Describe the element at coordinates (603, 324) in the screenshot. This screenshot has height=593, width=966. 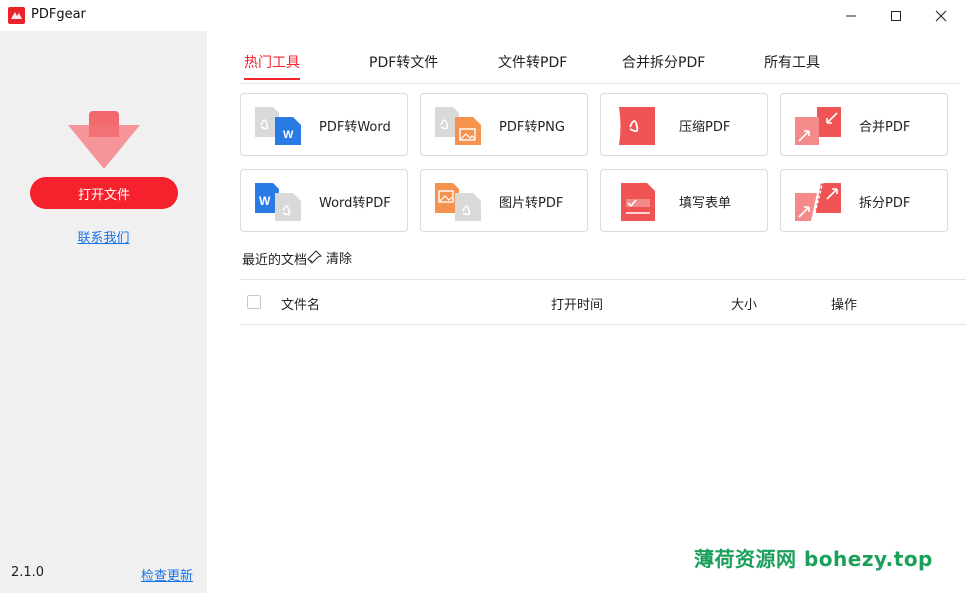
I see `table-header-bottom-divider` at that location.